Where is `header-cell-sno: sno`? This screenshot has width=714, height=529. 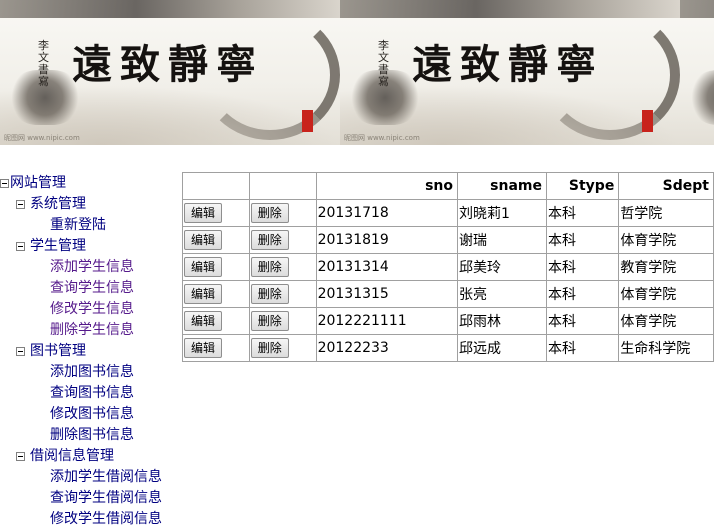
header-cell-sno: sno is located at coordinates (386, 186).